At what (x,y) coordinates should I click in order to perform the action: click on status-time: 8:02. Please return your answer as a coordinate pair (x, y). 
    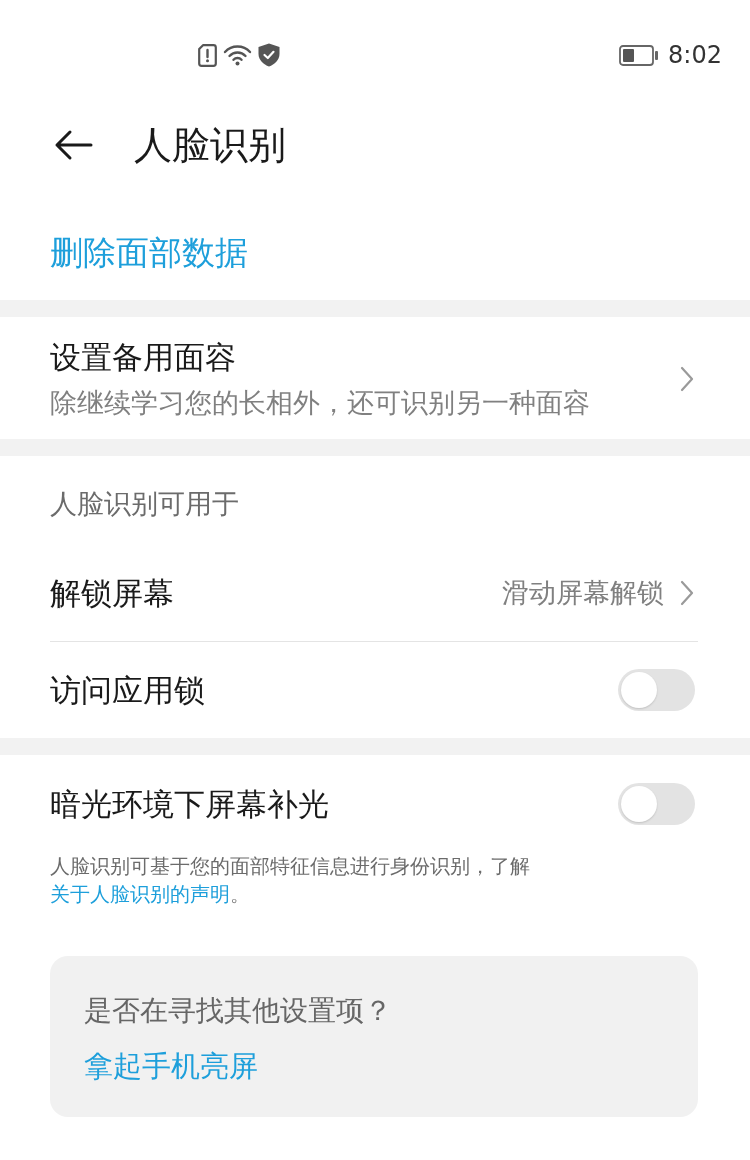
    Looking at the image, I should click on (695, 55).